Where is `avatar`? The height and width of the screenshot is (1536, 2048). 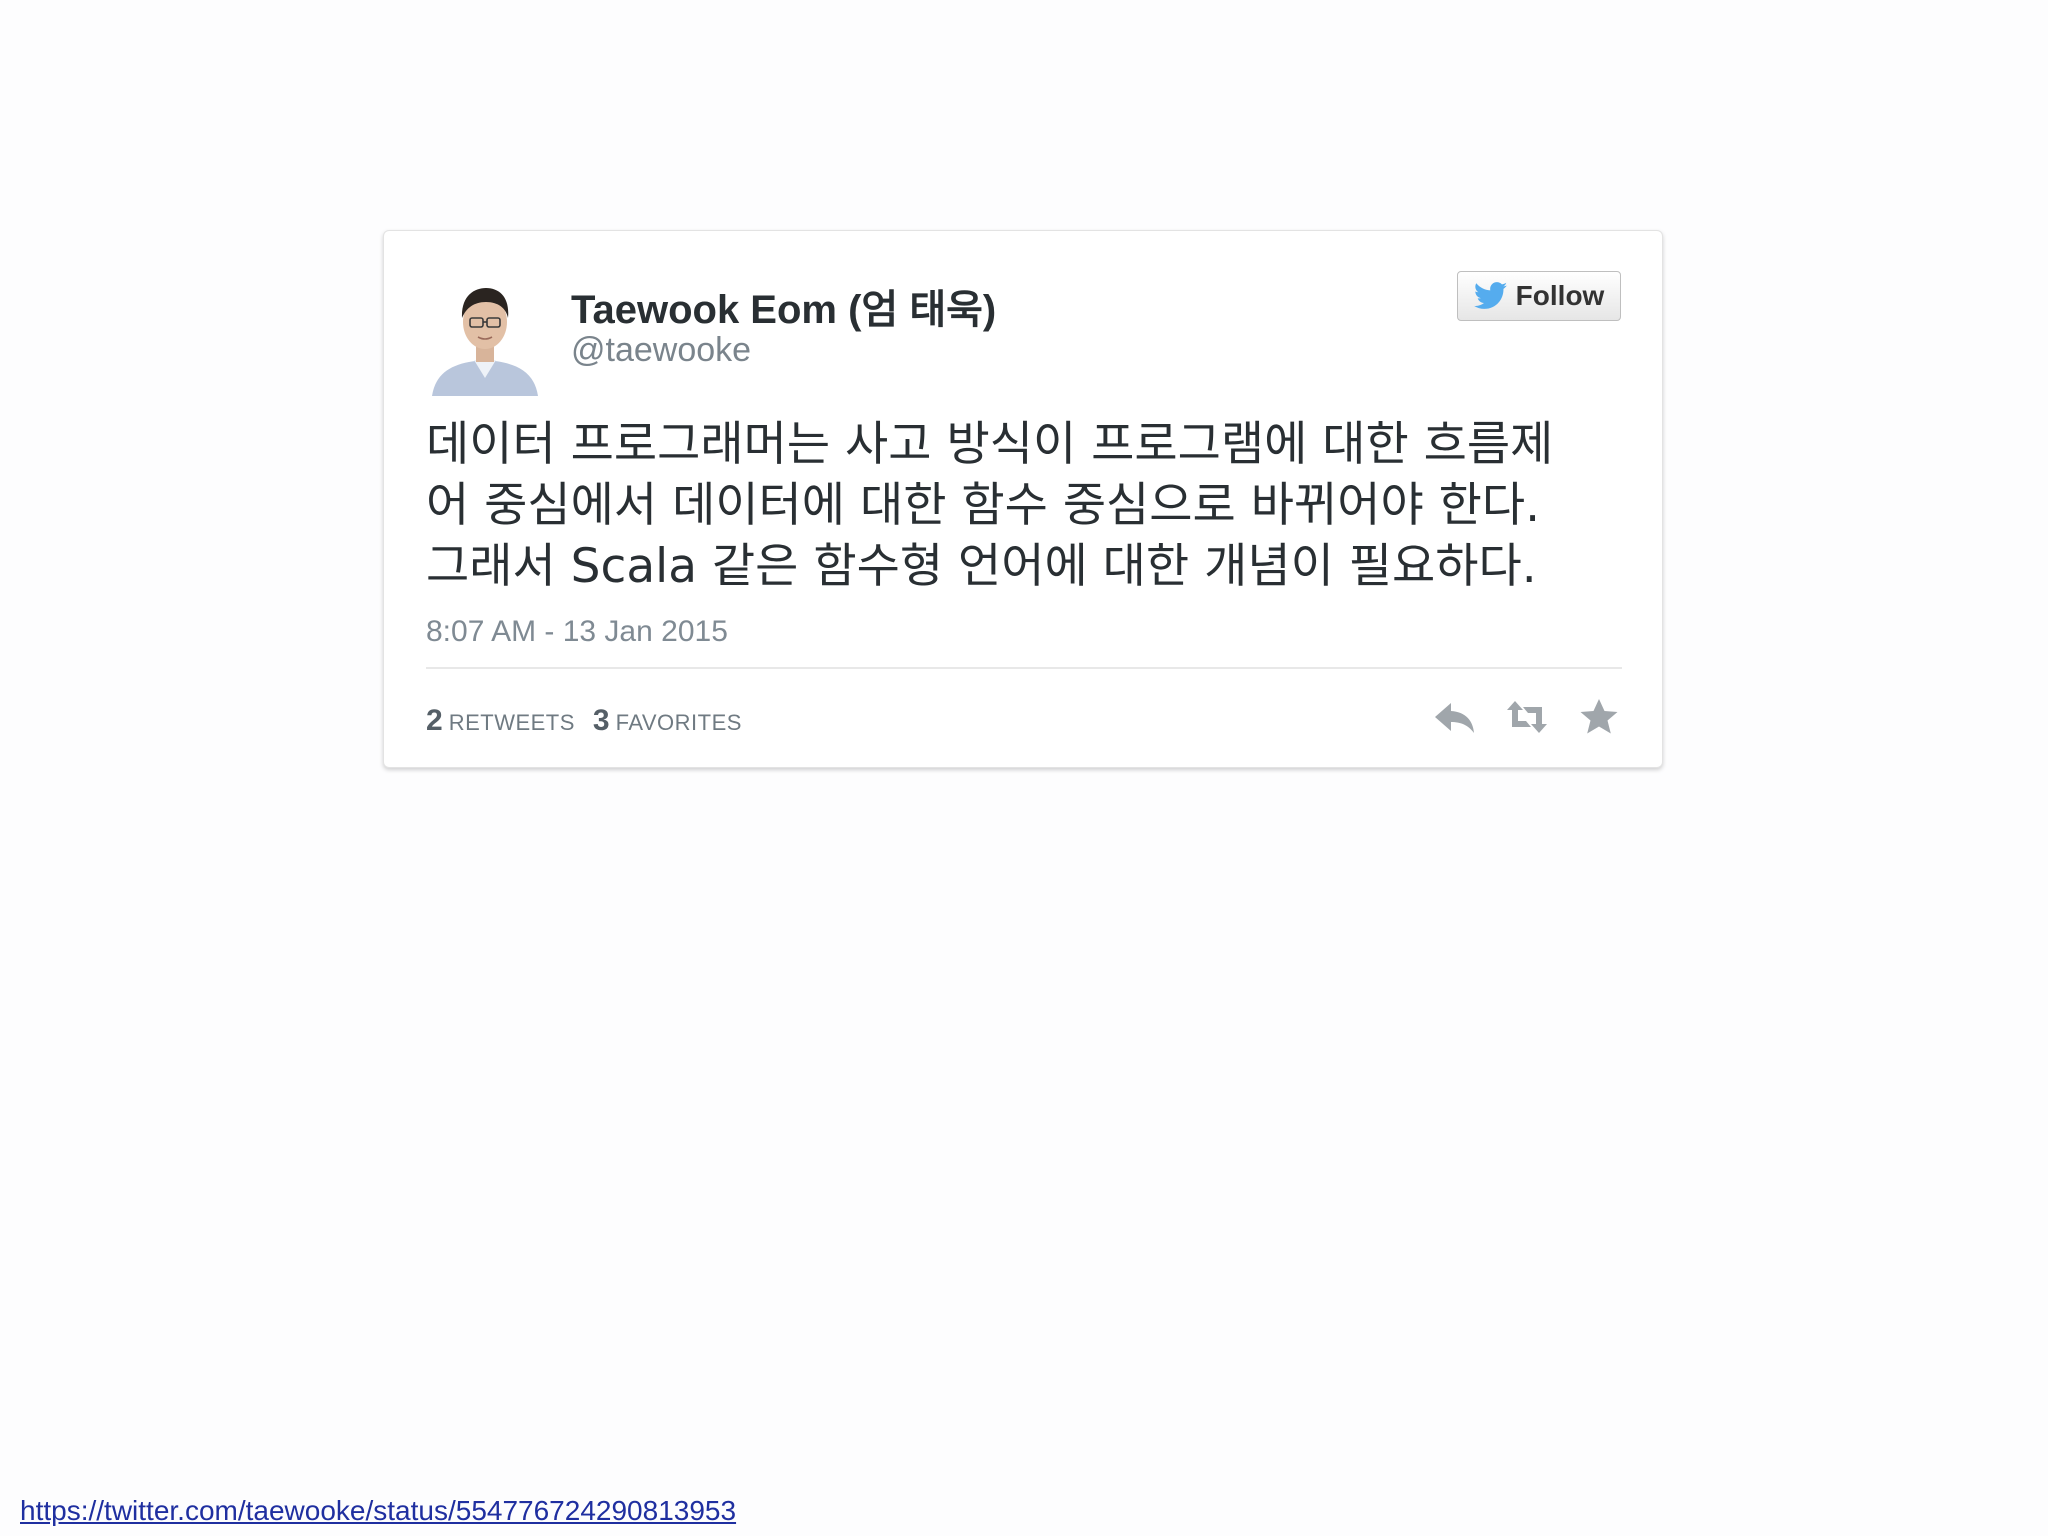
avatar is located at coordinates (485, 337).